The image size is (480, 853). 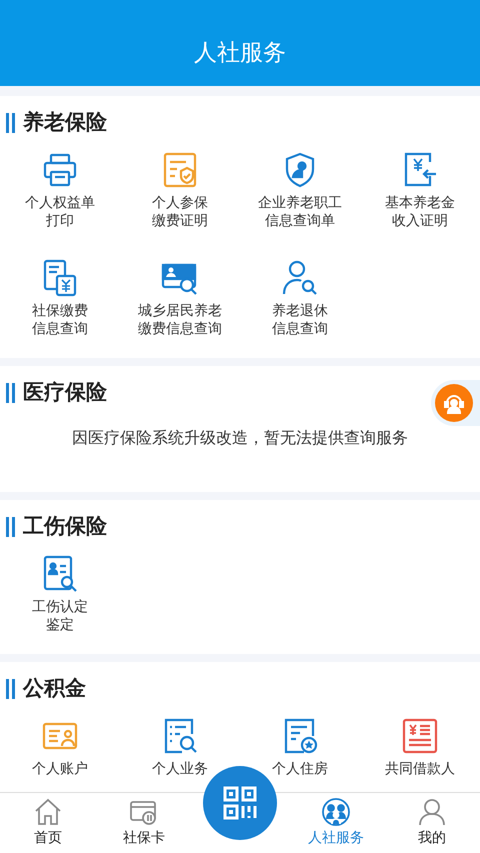 I want to click on item-label: 共同借款人, so click(x=420, y=769).